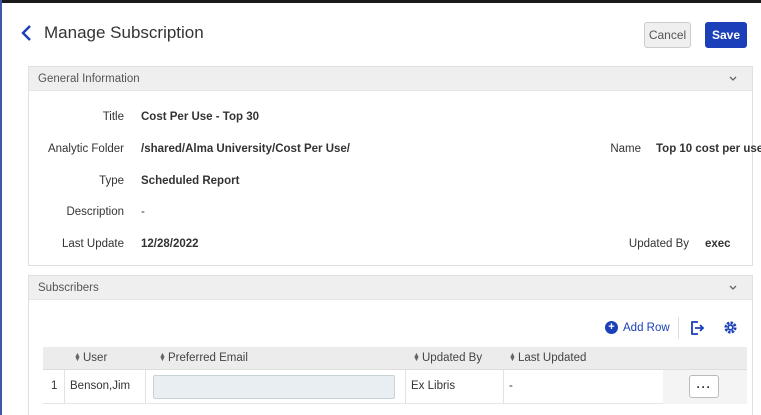 This screenshot has height=415, width=761. What do you see at coordinates (390, 79) in the screenshot?
I see `general-information-header: General Information` at bounding box center [390, 79].